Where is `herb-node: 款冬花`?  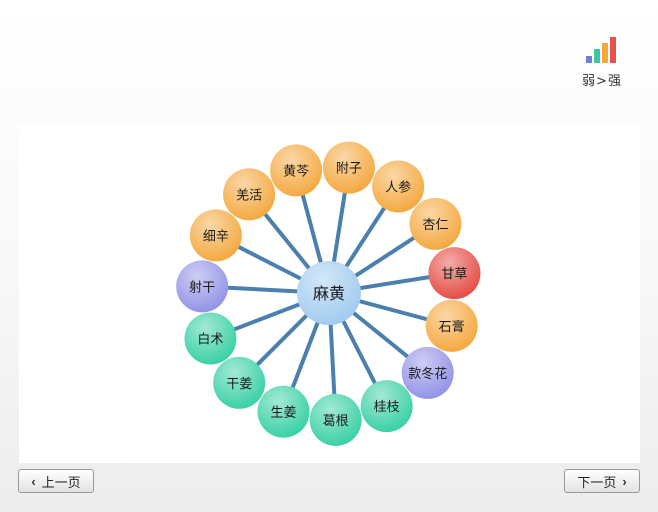 herb-node: 款冬花 is located at coordinates (427, 372).